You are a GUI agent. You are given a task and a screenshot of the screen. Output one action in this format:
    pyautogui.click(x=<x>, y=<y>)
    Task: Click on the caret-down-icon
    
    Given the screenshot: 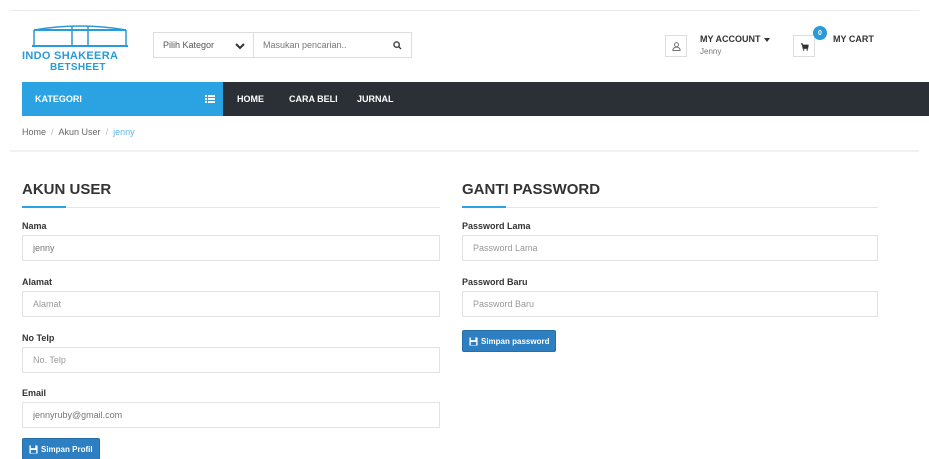 What is the action you would take?
    pyautogui.click(x=766, y=39)
    